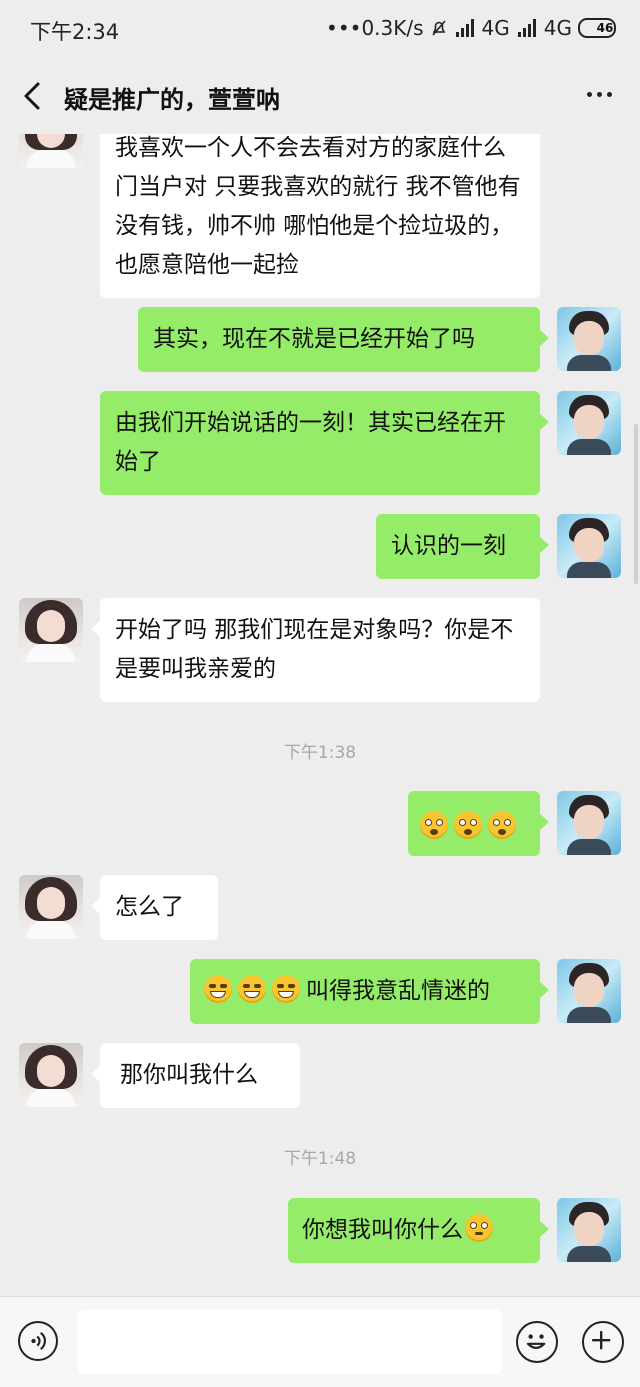 This screenshot has height=1387, width=640. Describe the element at coordinates (479, 1228) in the screenshot. I see `shy-emoji-icon` at that location.